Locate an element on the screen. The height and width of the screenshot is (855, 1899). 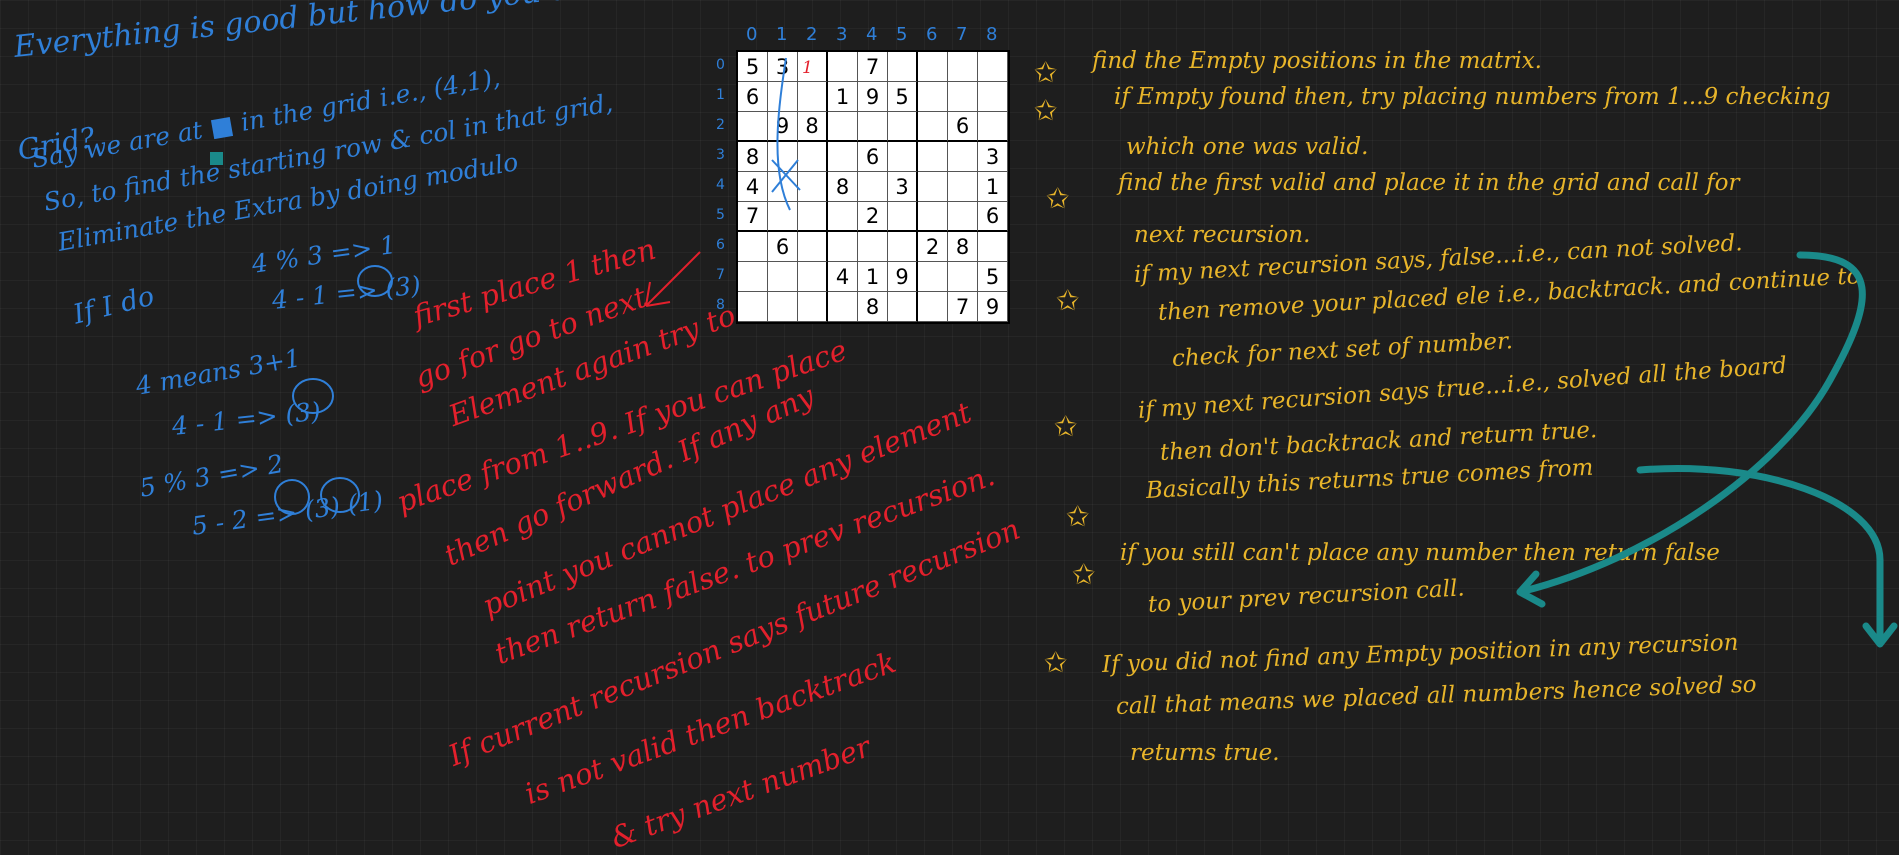
blue-check-stroke is located at coordinates (783, 134).